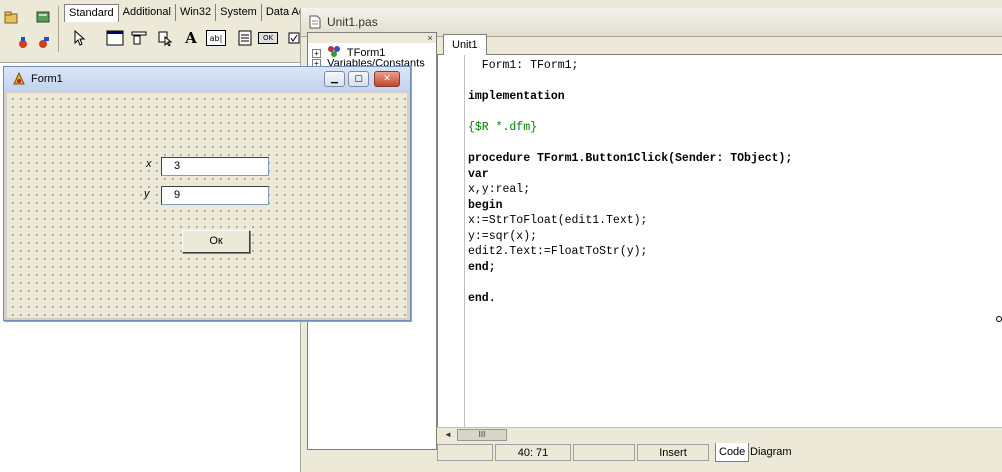  What do you see at coordinates (315, 22) in the screenshot?
I see `document-icon` at bounding box center [315, 22].